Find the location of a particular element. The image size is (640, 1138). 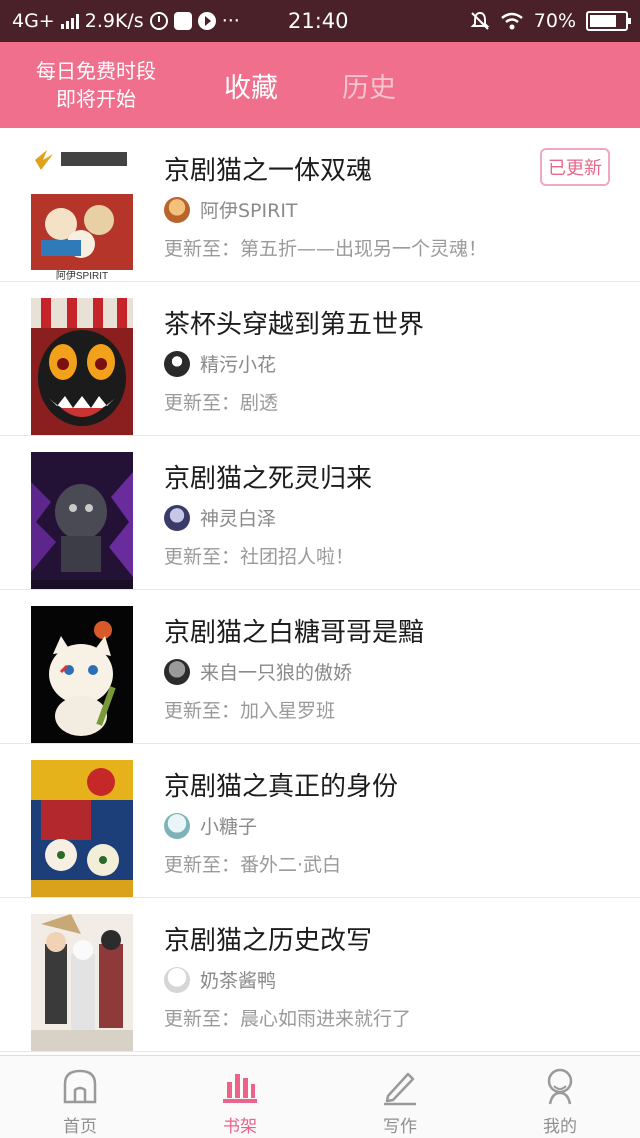

clock-time: 21:40 is located at coordinates (318, 21).